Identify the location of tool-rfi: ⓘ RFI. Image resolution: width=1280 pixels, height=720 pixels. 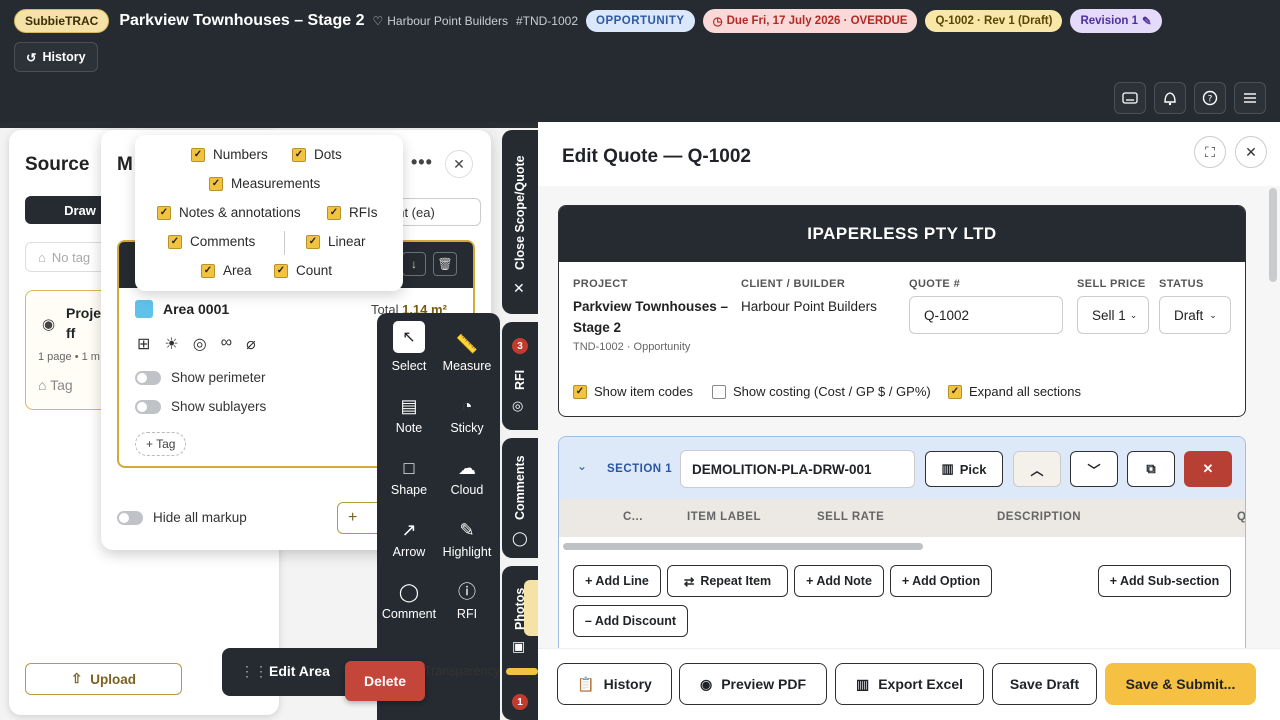
(467, 595).